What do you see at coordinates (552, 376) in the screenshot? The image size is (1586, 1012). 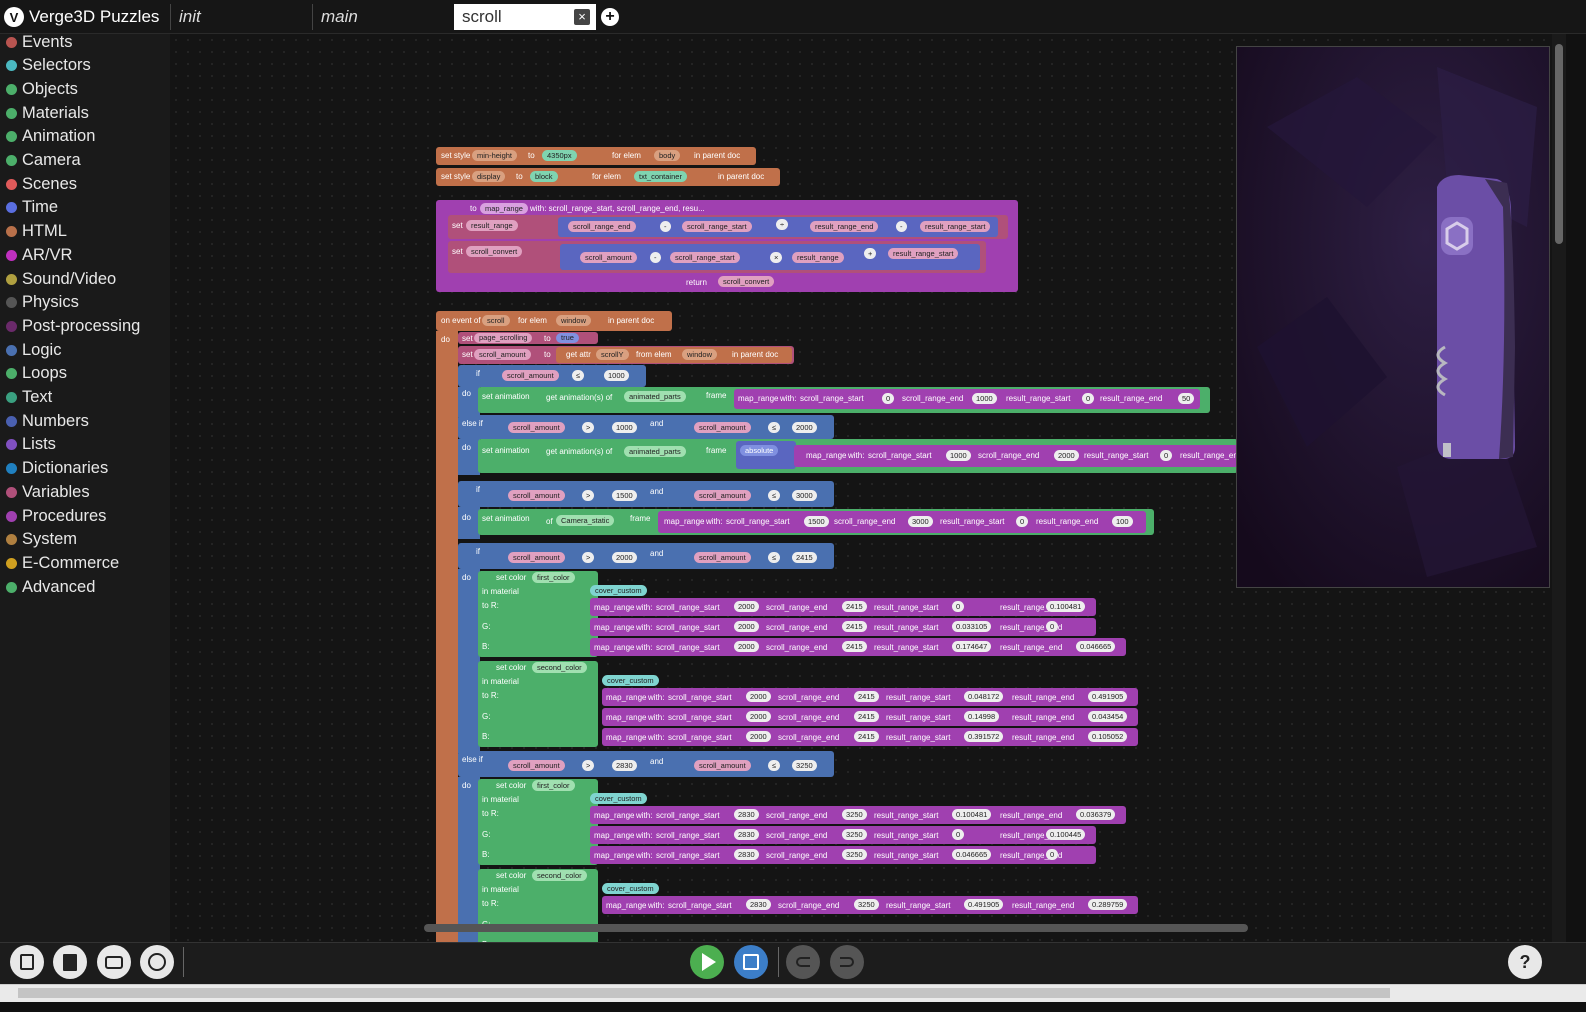 I see `if-block: if scroll_amount ≤ 1000` at bounding box center [552, 376].